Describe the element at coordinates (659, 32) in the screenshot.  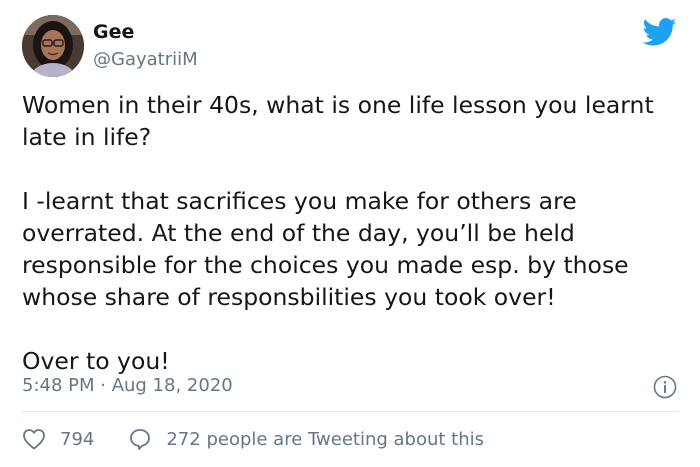
I see `twitter-bird-icon` at that location.